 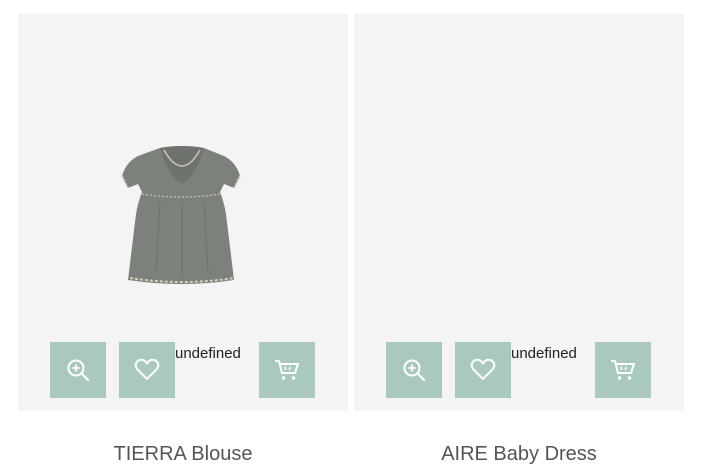 What do you see at coordinates (519, 454) in the screenshot?
I see `product-title: AIRE Baby Dress` at bounding box center [519, 454].